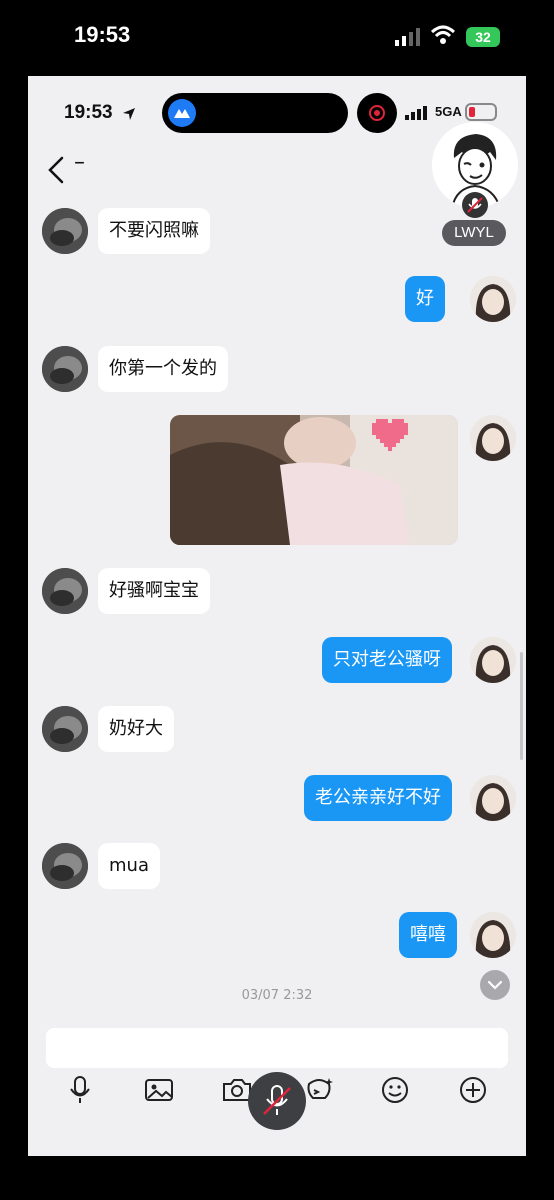  What do you see at coordinates (80, 1090) in the screenshot?
I see `microphone-icon` at bounding box center [80, 1090].